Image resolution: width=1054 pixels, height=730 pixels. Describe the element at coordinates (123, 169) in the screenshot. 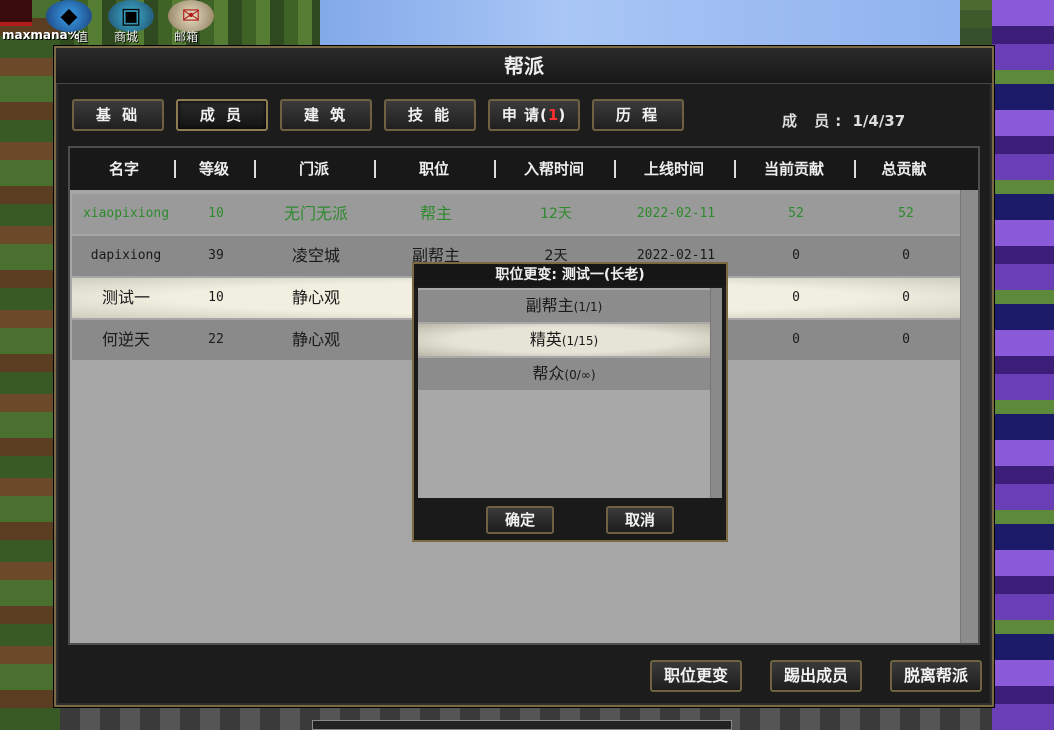

I see `header-name: 名字` at that location.